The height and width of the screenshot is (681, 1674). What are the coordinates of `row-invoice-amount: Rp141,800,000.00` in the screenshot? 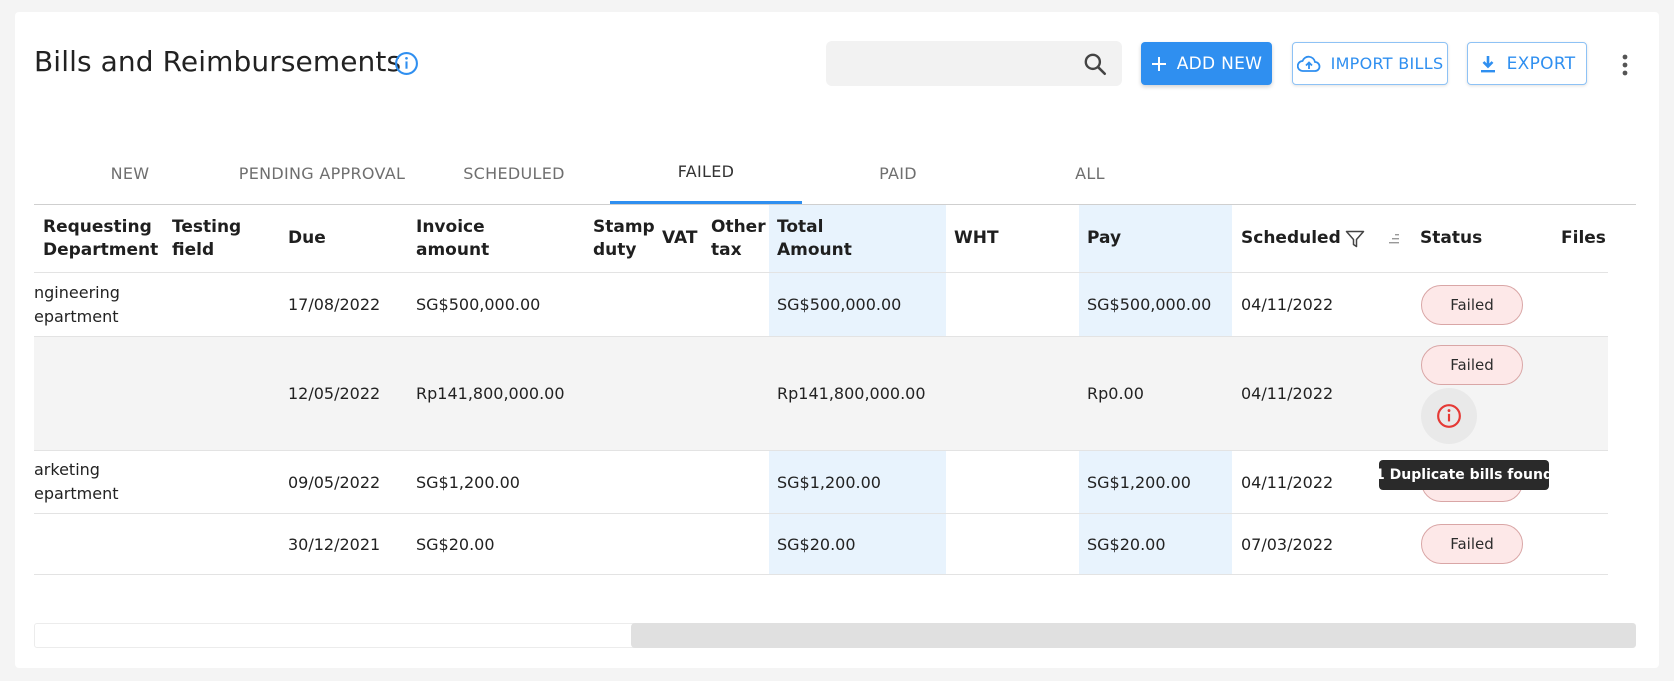 It's located at (490, 393).